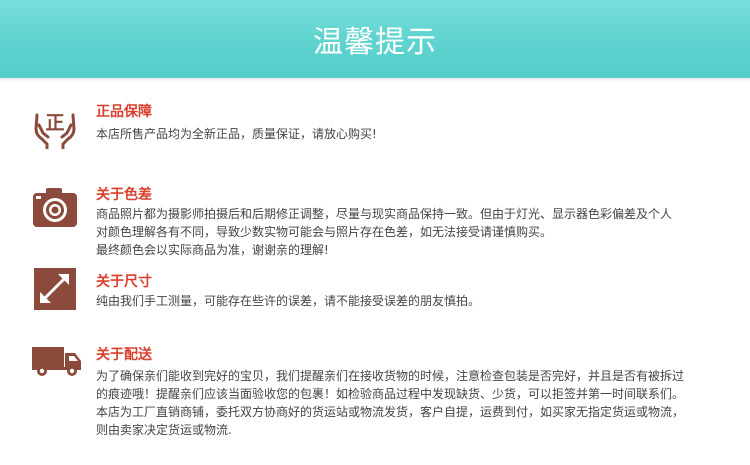 The height and width of the screenshot is (465, 750). What do you see at coordinates (324, 232) in the screenshot?
I see `body-line: 对颜色理解各有不同，导致少数实物可能会与照片存在色差，如无法接受请谨慎购买。` at bounding box center [324, 232].